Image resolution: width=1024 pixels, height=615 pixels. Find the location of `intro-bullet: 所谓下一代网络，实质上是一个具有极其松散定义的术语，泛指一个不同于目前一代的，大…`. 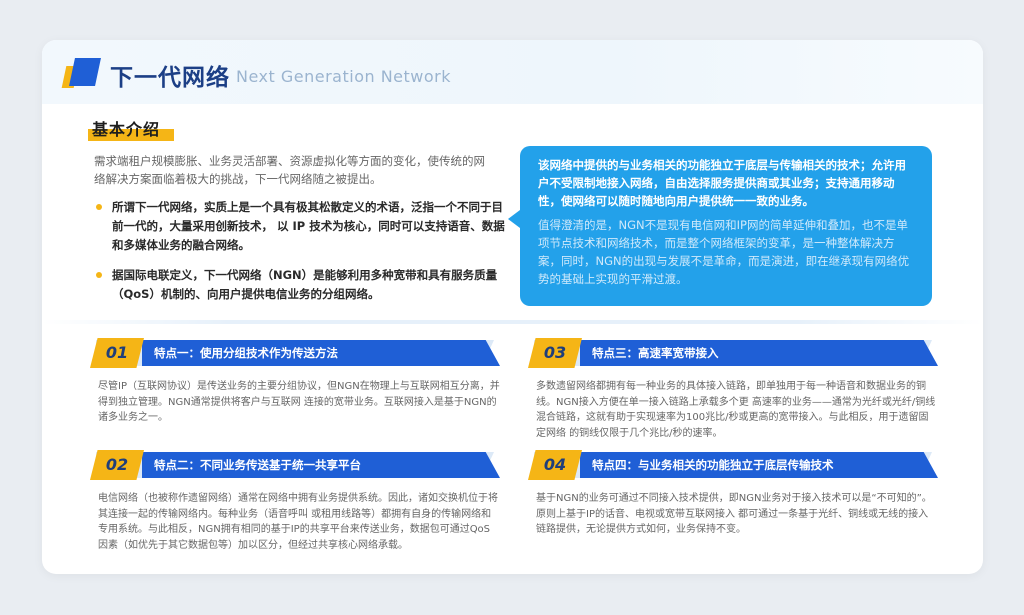

intro-bullet: 所谓下一代网络，实质上是一个具有极其松散定义的术语，泛指一个不同于目前一代的，大… is located at coordinates (301, 226).